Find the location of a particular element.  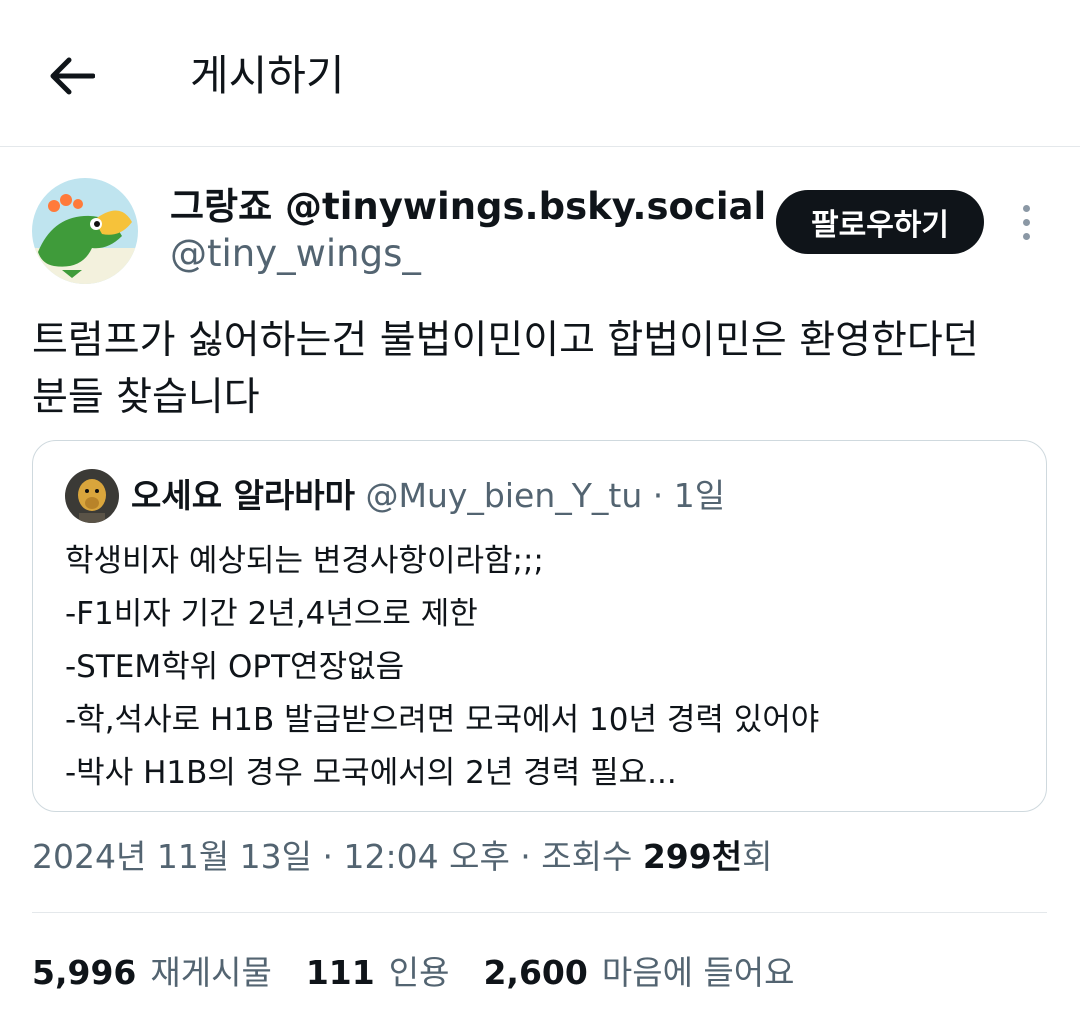

follow-button: 팔로우하기 is located at coordinates (880, 222).